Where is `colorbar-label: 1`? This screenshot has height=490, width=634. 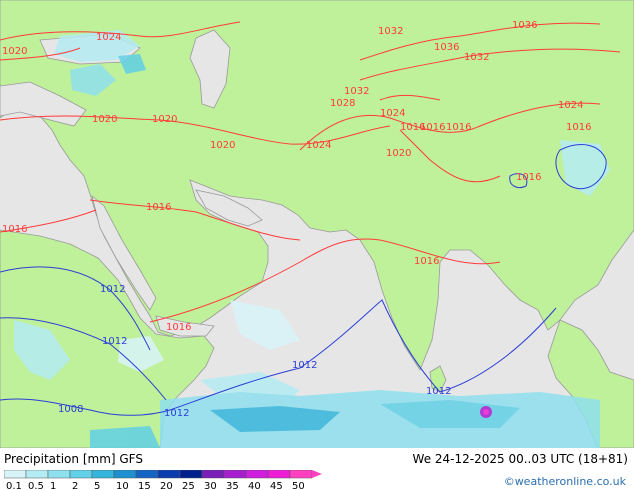 colorbar-label: 1 is located at coordinates (53, 485).